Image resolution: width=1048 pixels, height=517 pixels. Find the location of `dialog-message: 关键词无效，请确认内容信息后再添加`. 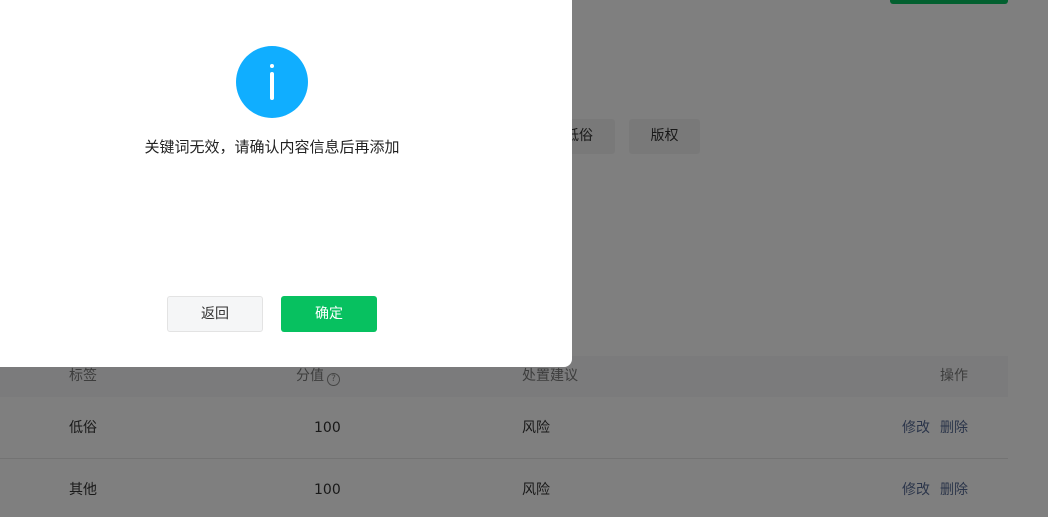

dialog-message: 关键词无效，请确认内容信息后再添加 is located at coordinates (272, 147).